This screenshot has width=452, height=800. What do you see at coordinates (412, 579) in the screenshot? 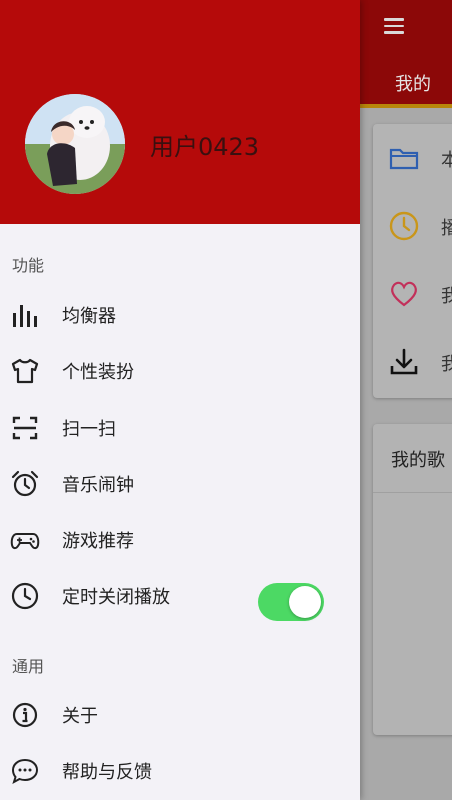
I see `background-playlist-card: 我的歌` at bounding box center [412, 579].